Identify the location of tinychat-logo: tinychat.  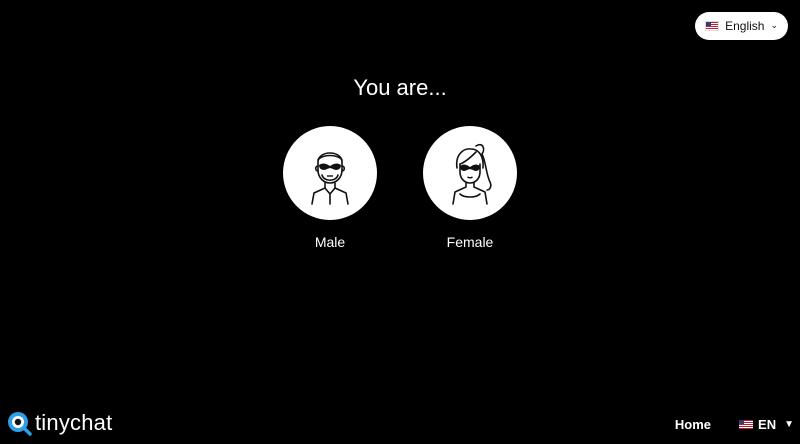
(59, 423).